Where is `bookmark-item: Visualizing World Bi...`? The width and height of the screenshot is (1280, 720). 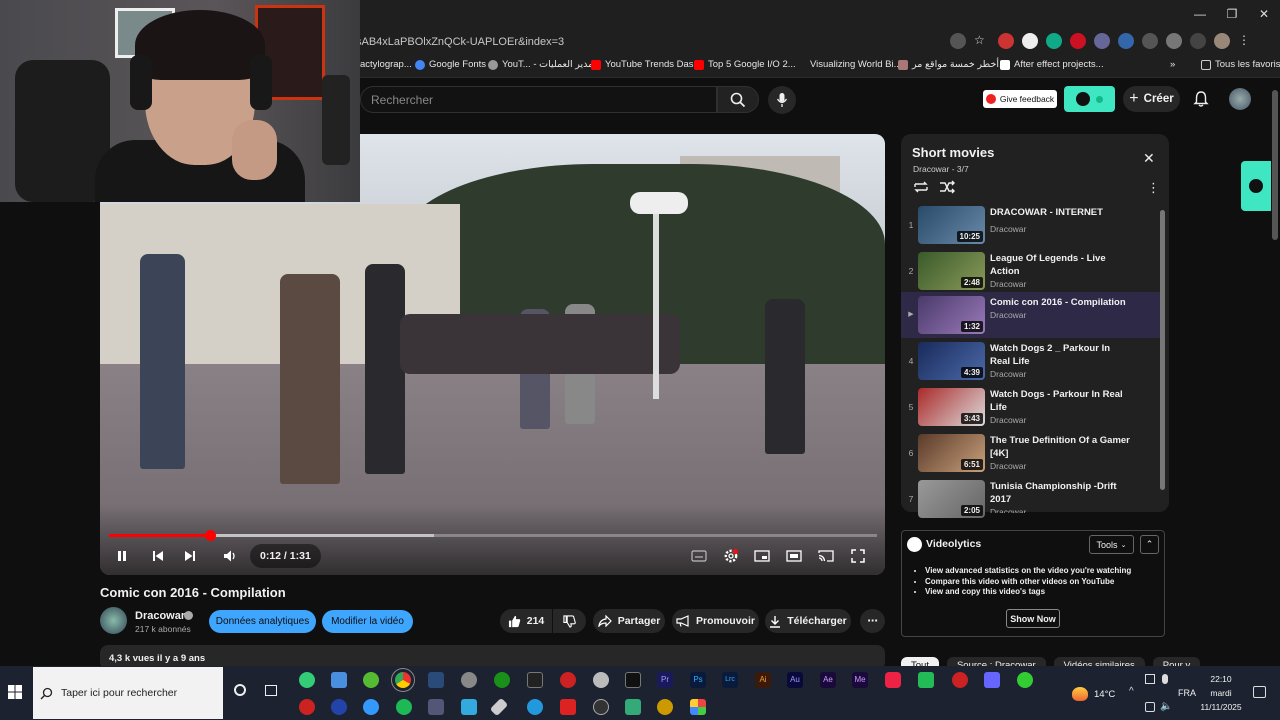 bookmark-item: Visualizing World Bi... is located at coordinates (856, 64).